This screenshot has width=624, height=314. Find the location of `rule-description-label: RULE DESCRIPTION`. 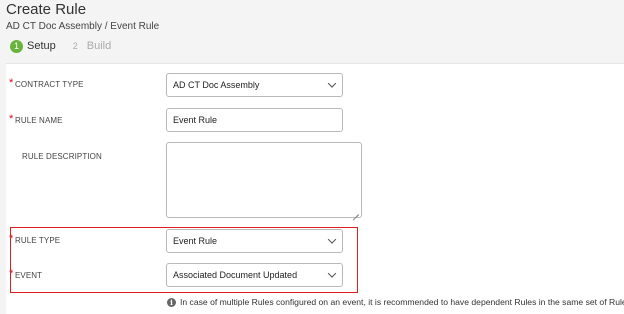

rule-description-label: RULE DESCRIPTION is located at coordinates (62, 156).